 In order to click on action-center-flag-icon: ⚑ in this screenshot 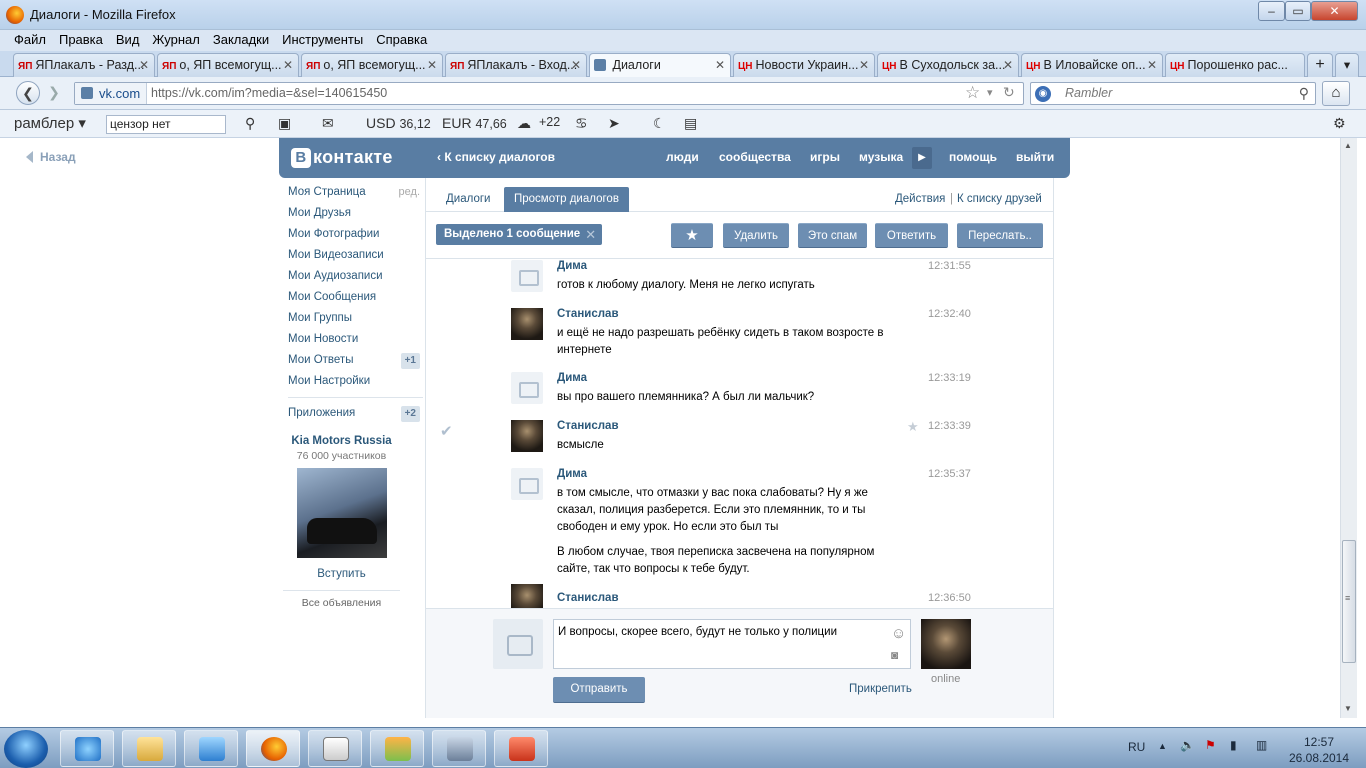, I will do `click(1210, 745)`.